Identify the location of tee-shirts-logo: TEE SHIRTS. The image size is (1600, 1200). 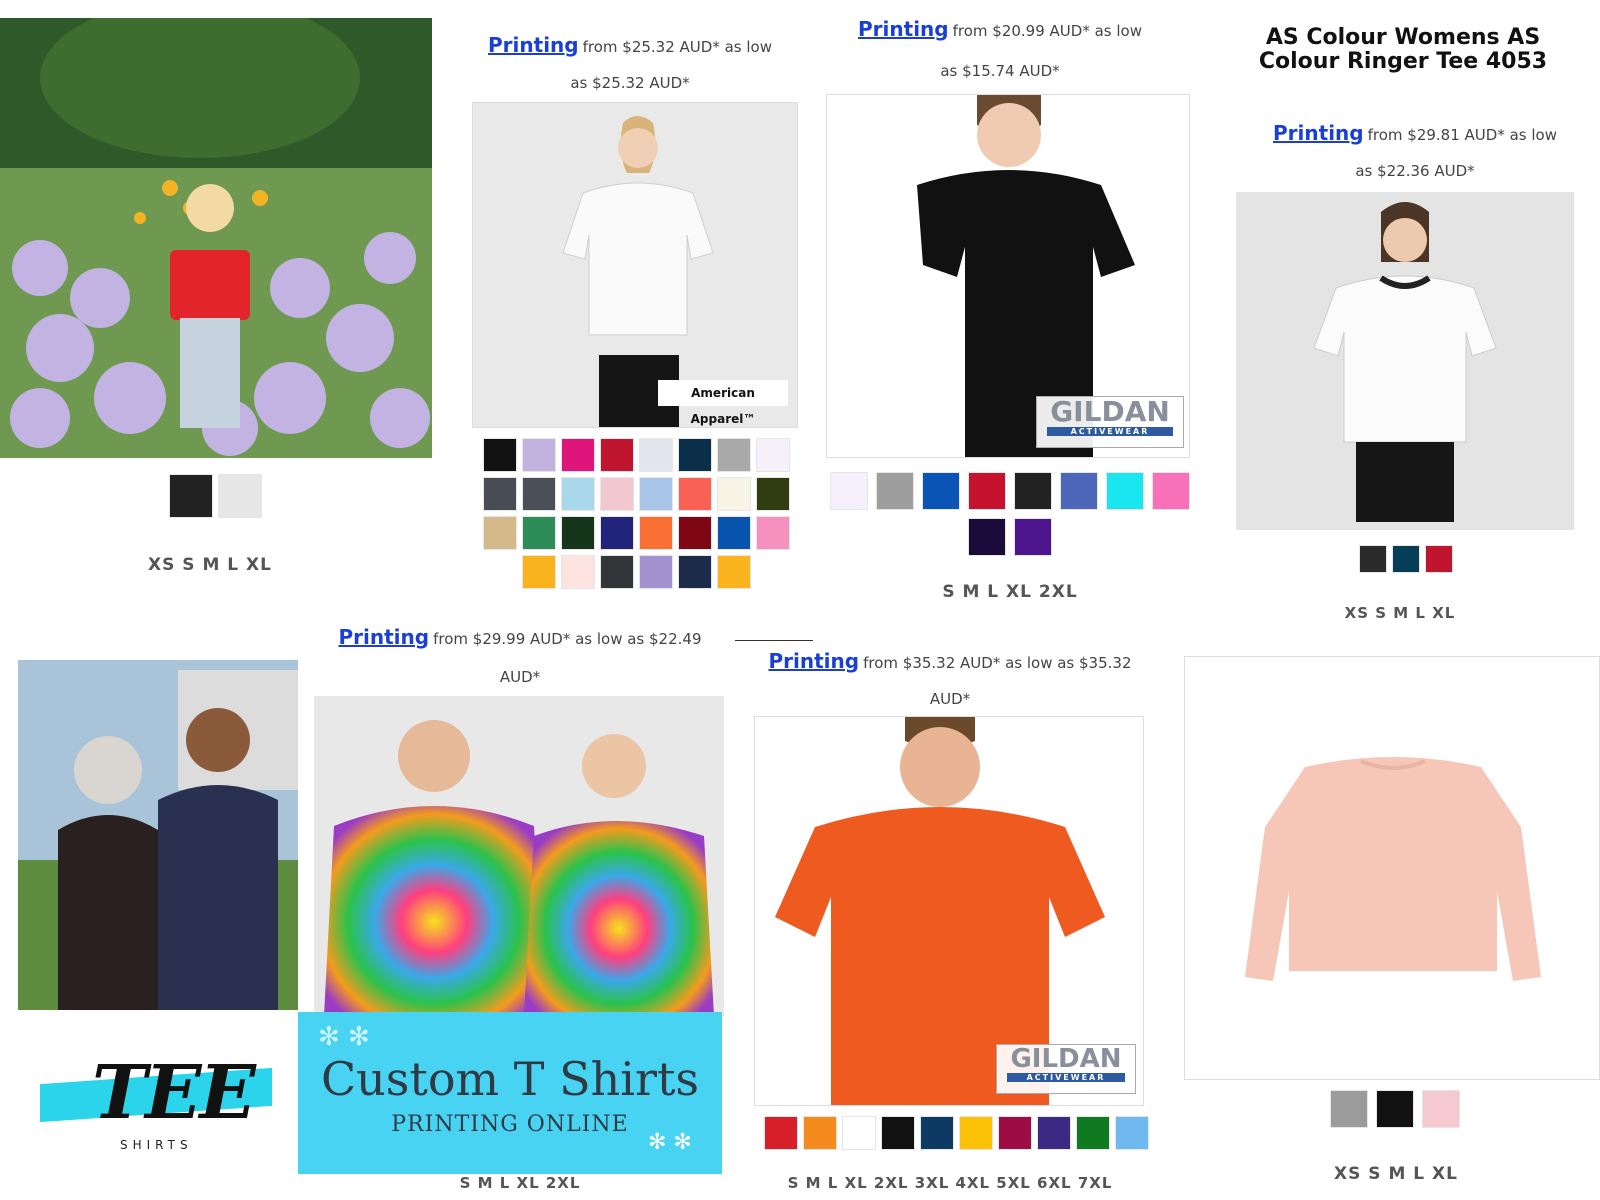
(158, 1105).